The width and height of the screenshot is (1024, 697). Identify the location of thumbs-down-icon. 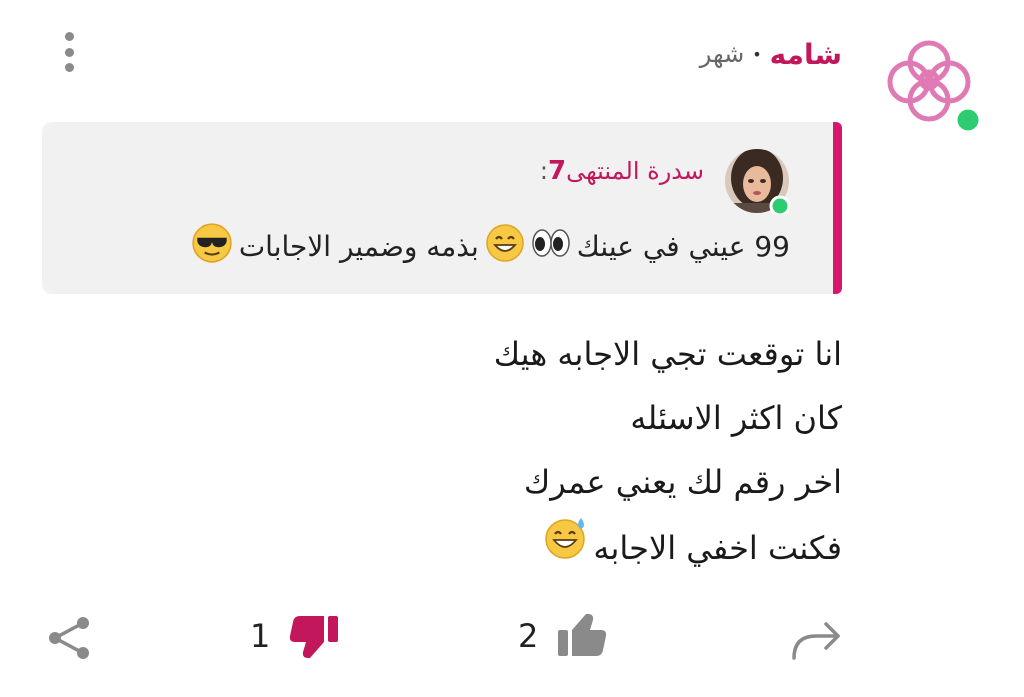
(314, 637).